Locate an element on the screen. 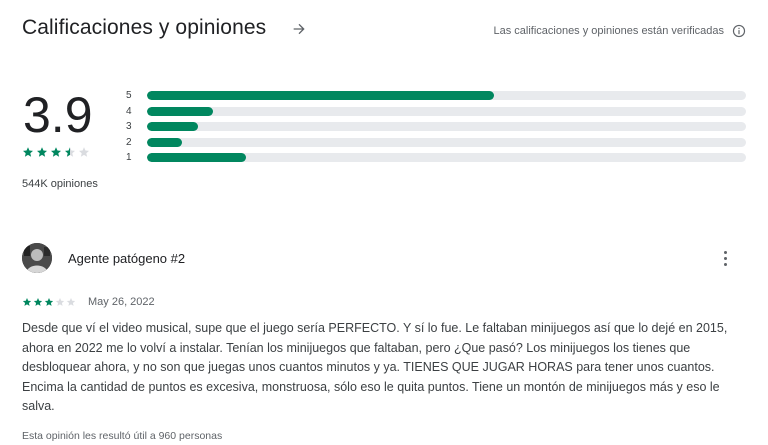  average-stars is located at coordinates (77, 152).